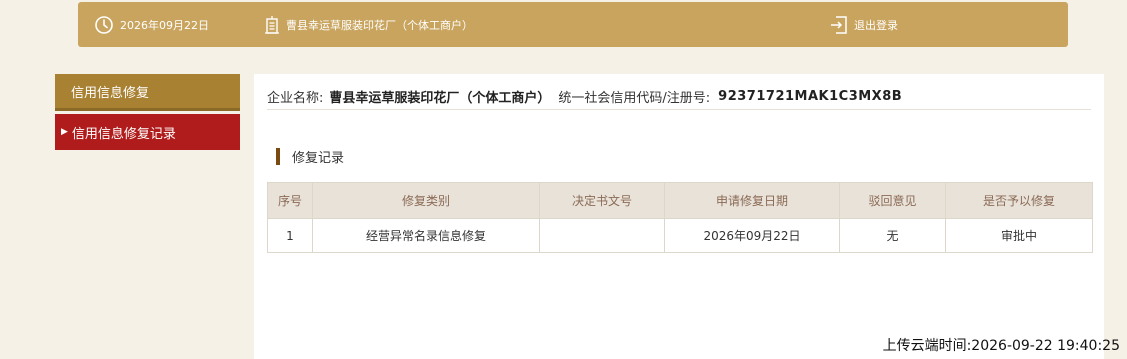 Image resolution: width=1127 pixels, height=359 pixels. What do you see at coordinates (295, 98) in the screenshot?
I see `company-name-label: 企业名称:` at bounding box center [295, 98].